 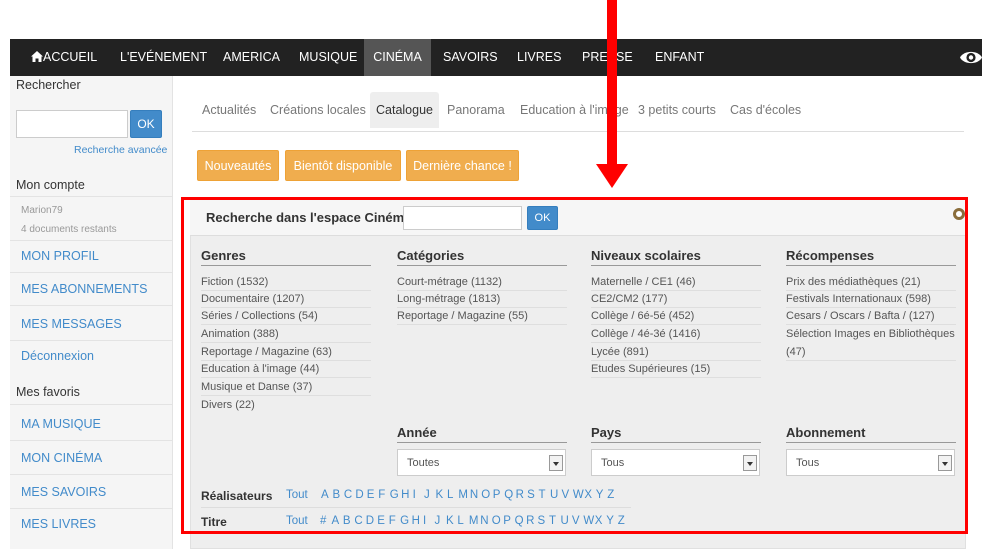 I want to click on bientot-disponible-button: Bientôt disponible, so click(x=343, y=165).